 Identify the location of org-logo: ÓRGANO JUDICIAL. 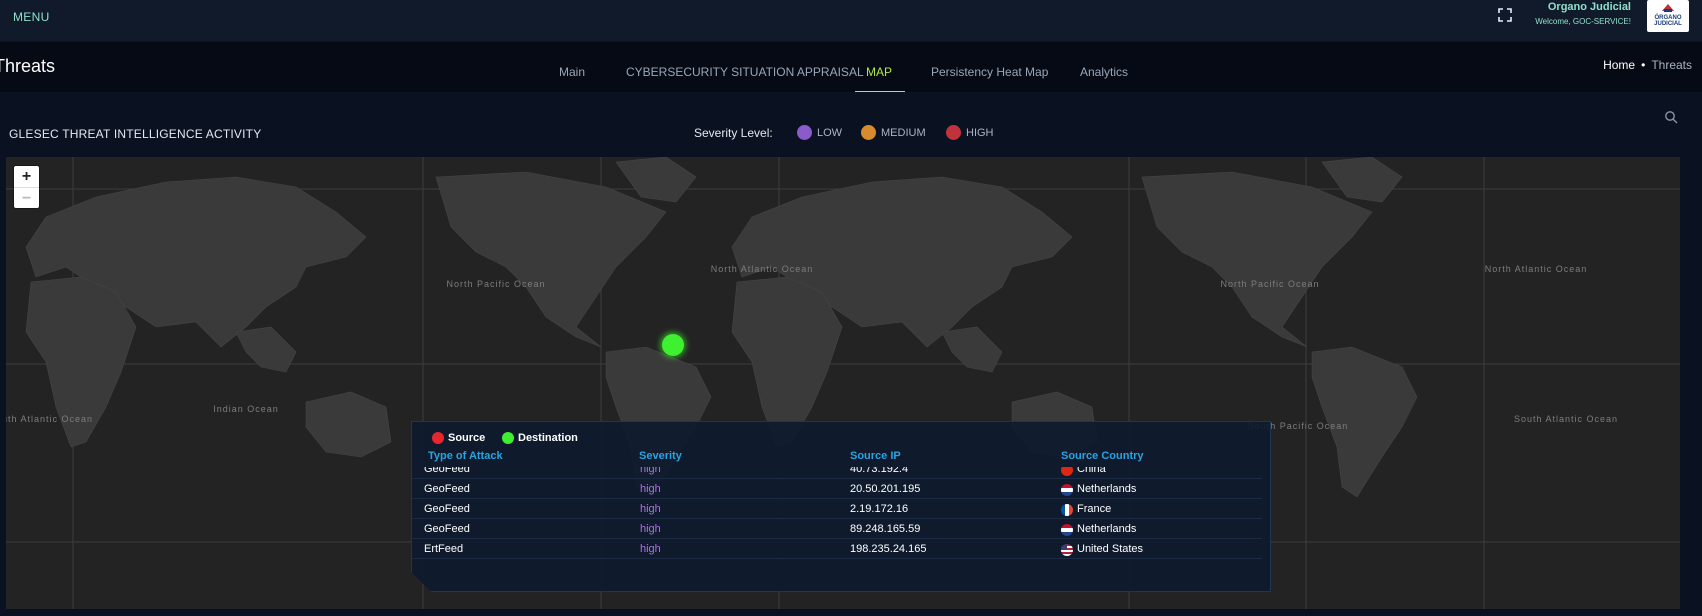
(1668, 16).